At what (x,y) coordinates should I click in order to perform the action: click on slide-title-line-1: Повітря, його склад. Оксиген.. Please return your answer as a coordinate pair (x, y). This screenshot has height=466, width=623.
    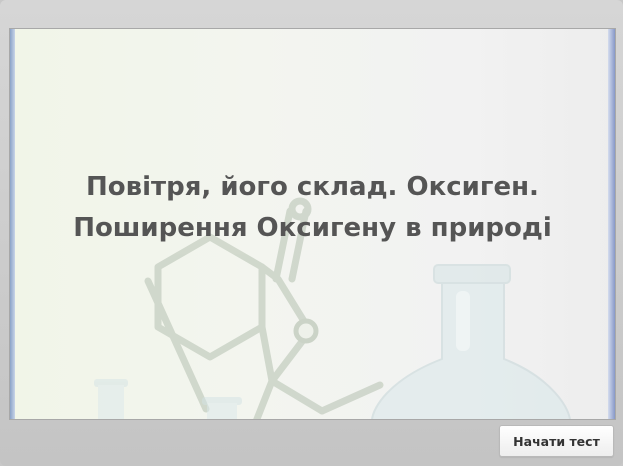
    Looking at the image, I should click on (312, 187).